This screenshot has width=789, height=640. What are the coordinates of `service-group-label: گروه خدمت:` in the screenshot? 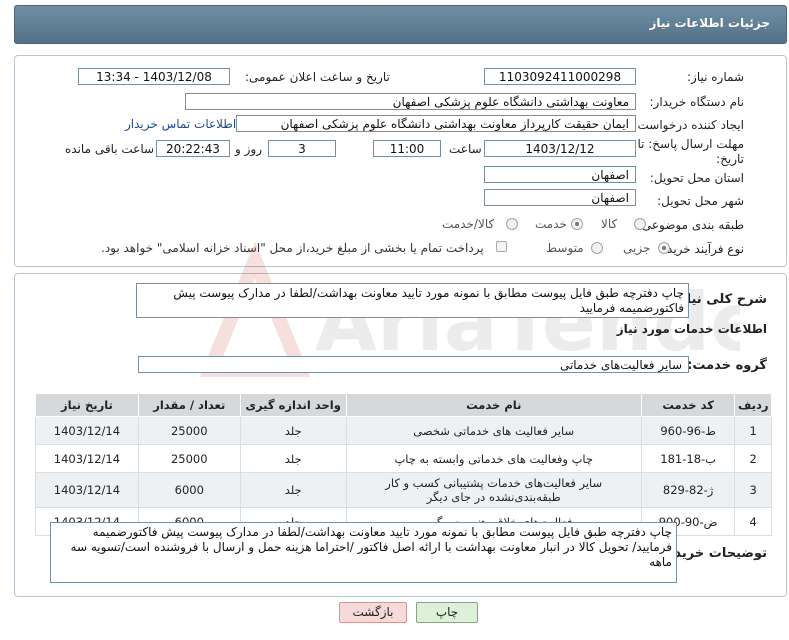 It's located at (727, 365).